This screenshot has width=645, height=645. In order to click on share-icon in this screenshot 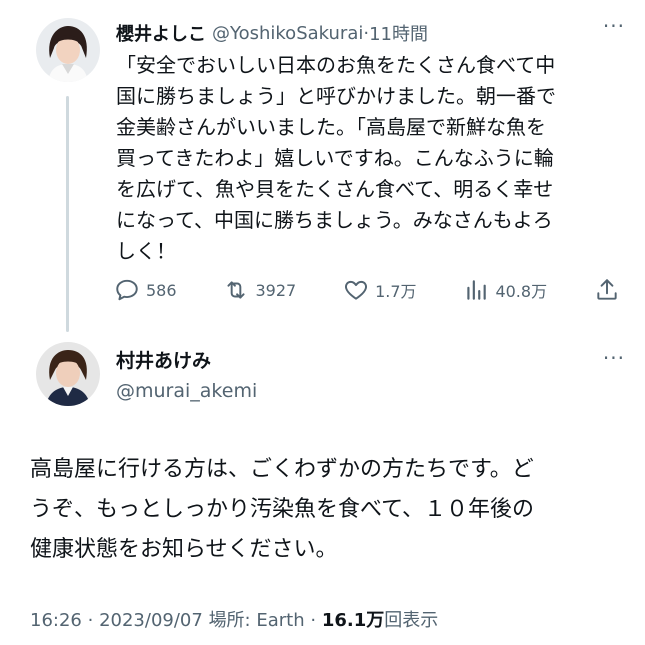, I will do `click(607, 290)`.